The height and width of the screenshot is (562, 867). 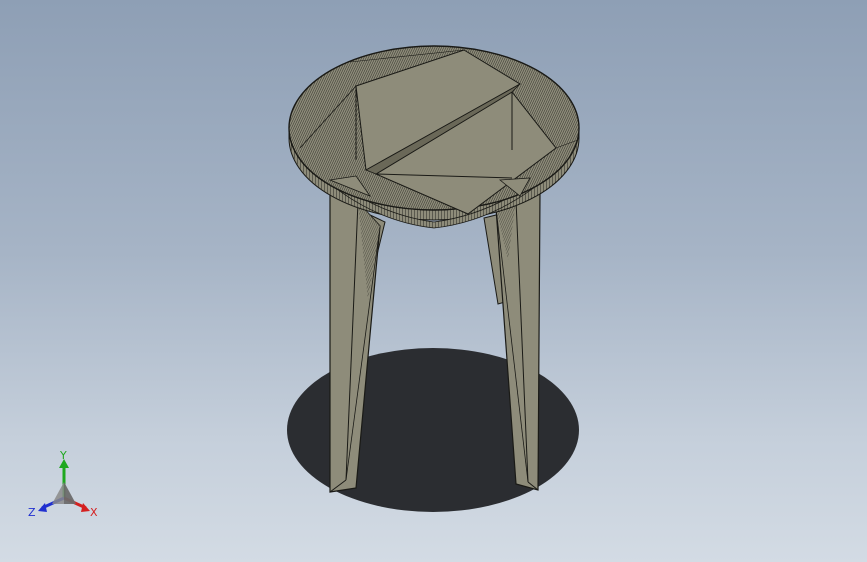 What do you see at coordinates (64, 493) in the screenshot?
I see `triad-center-cone` at bounding box center [64, 493].